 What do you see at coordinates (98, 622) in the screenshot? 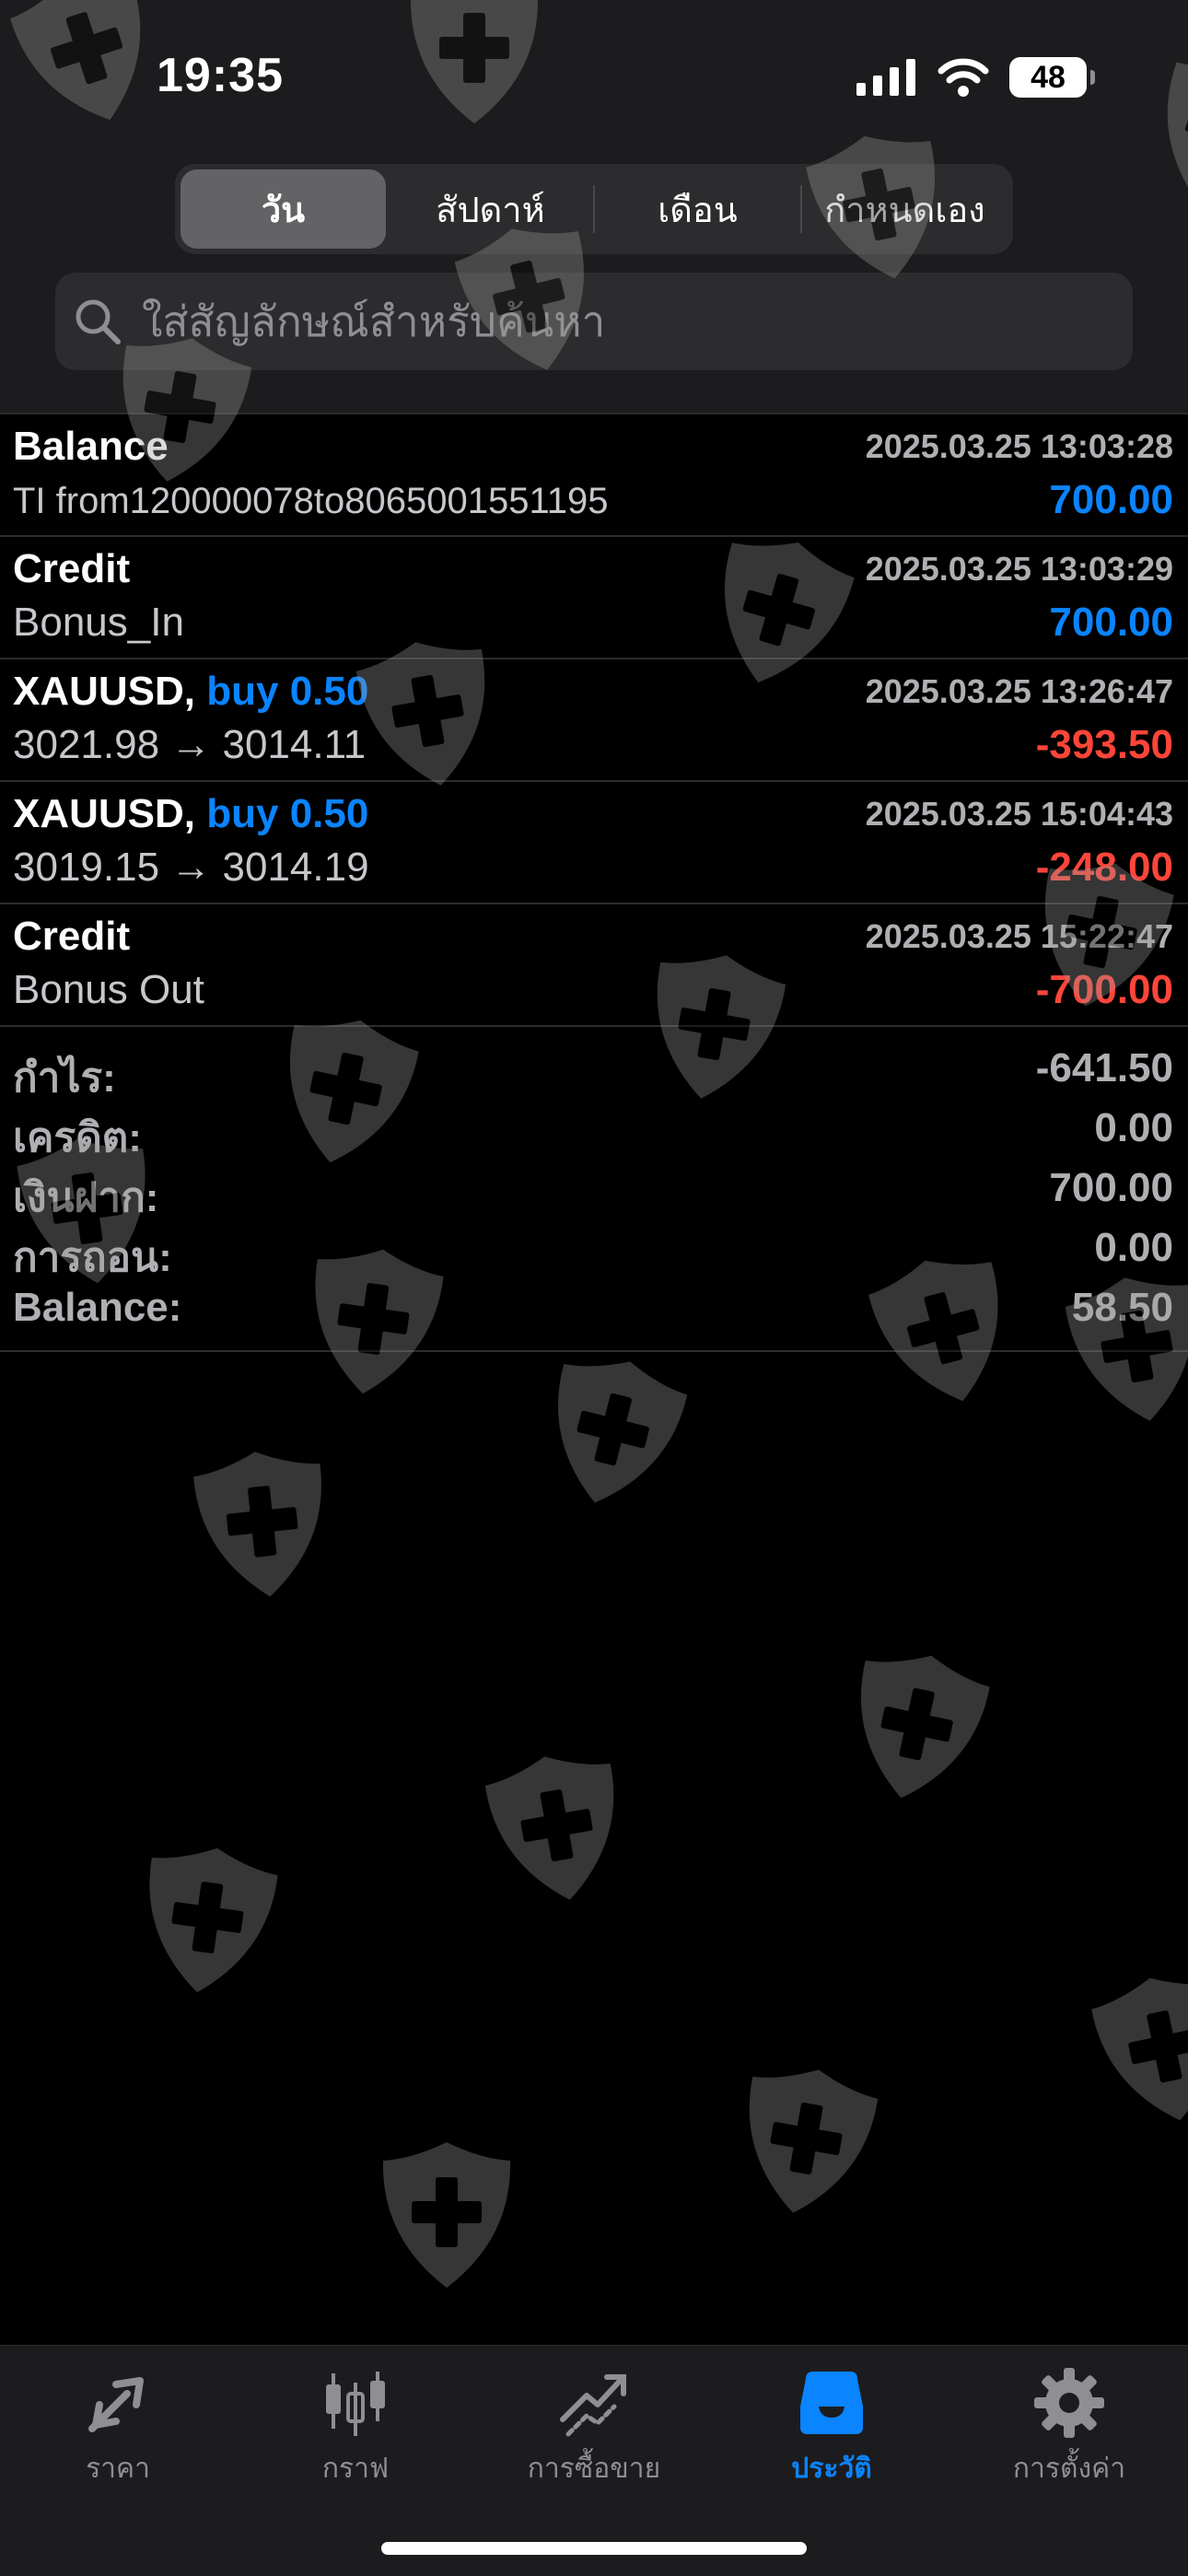
I see `row-comment: Bonus_In` at bounding box center [98, 622].